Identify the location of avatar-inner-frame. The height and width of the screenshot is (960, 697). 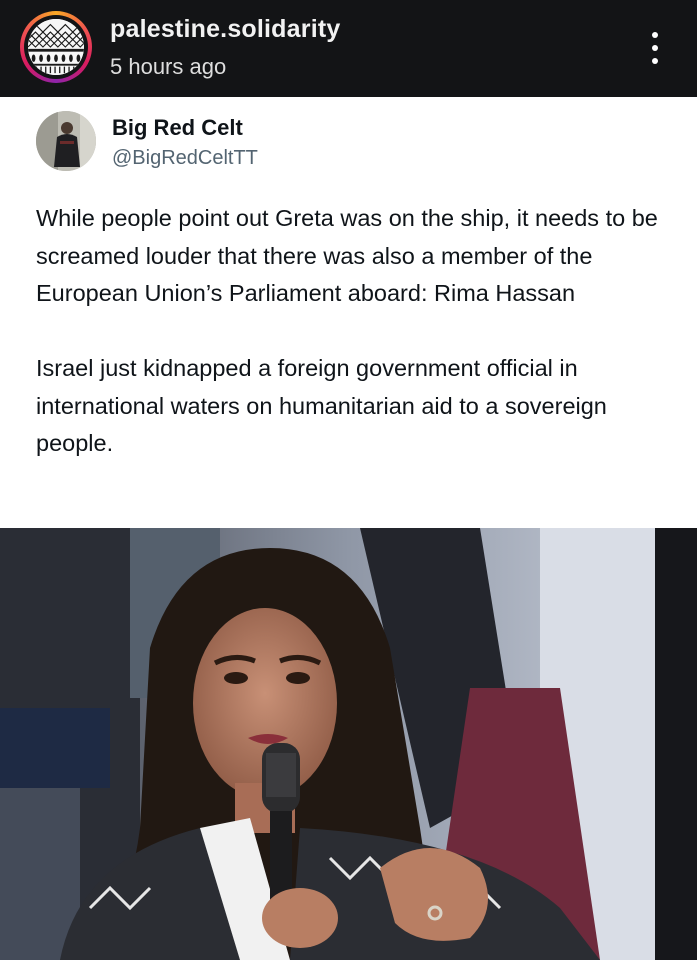
(56, 47).